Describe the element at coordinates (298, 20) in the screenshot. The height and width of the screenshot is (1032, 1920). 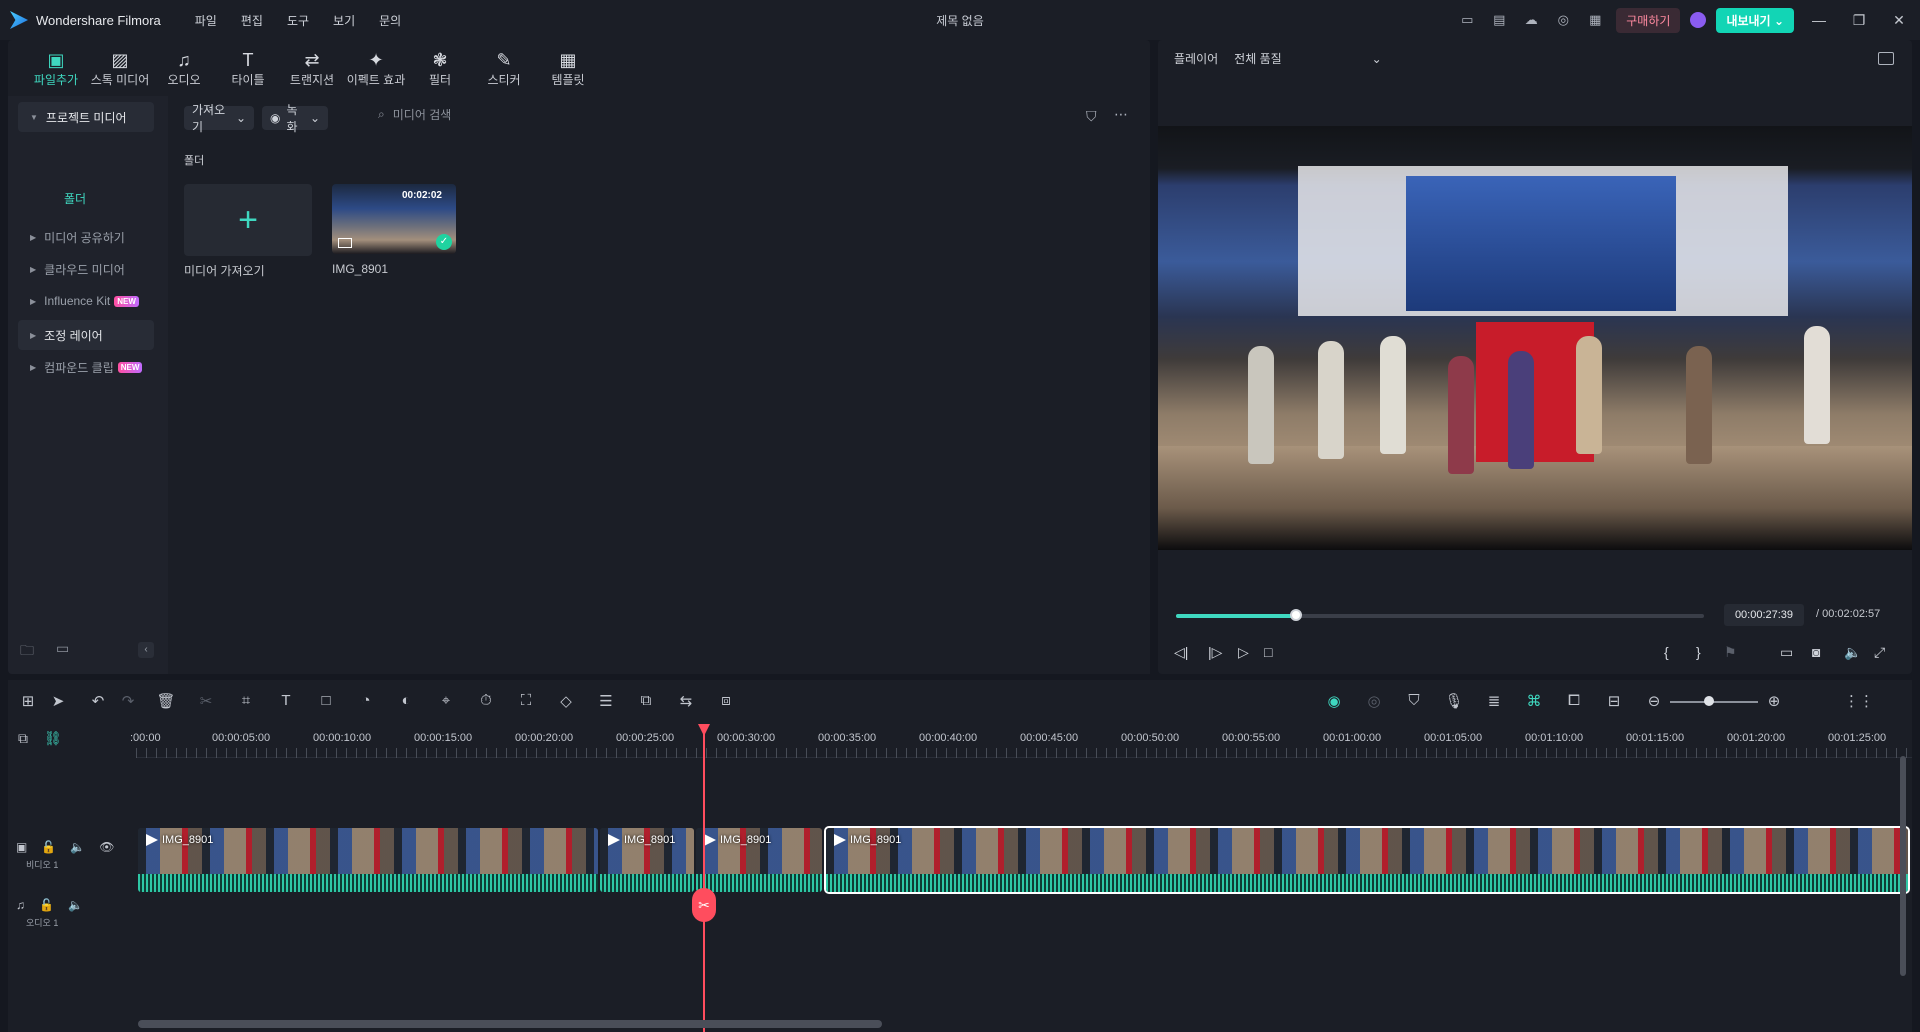
I see `menu-tools: 도구` at that location.